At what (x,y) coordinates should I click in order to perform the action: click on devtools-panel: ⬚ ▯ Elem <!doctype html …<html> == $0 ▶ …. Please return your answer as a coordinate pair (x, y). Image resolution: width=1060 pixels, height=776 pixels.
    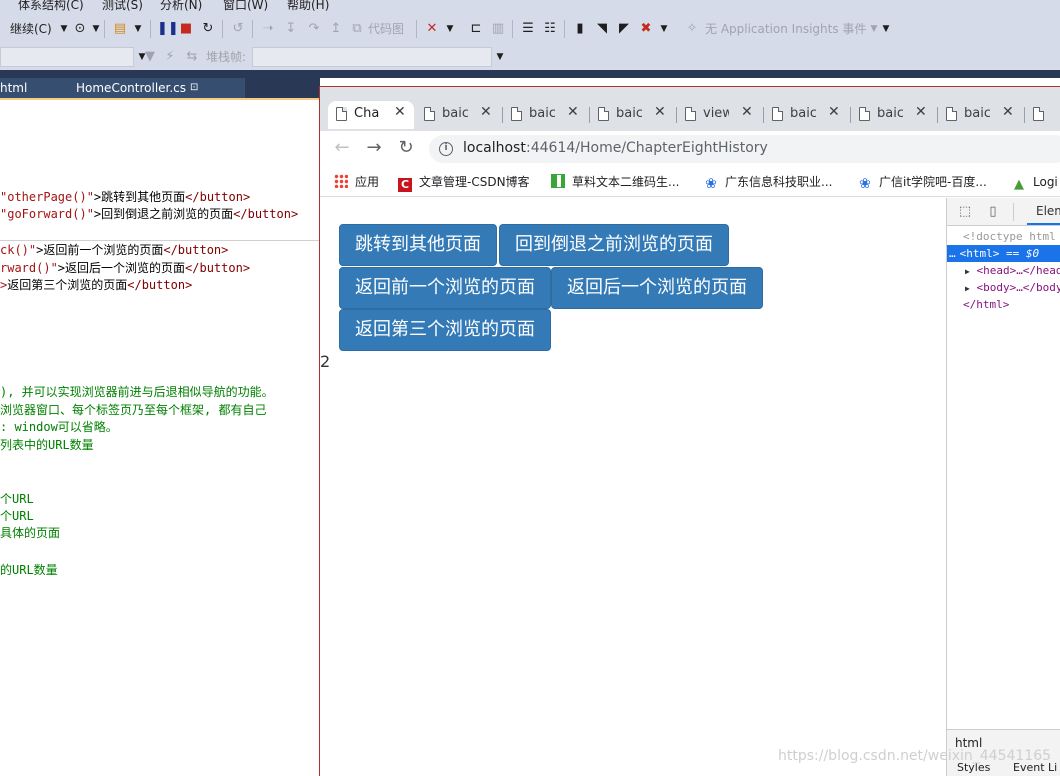
    Looking at the image, I should click on (1003, 487).